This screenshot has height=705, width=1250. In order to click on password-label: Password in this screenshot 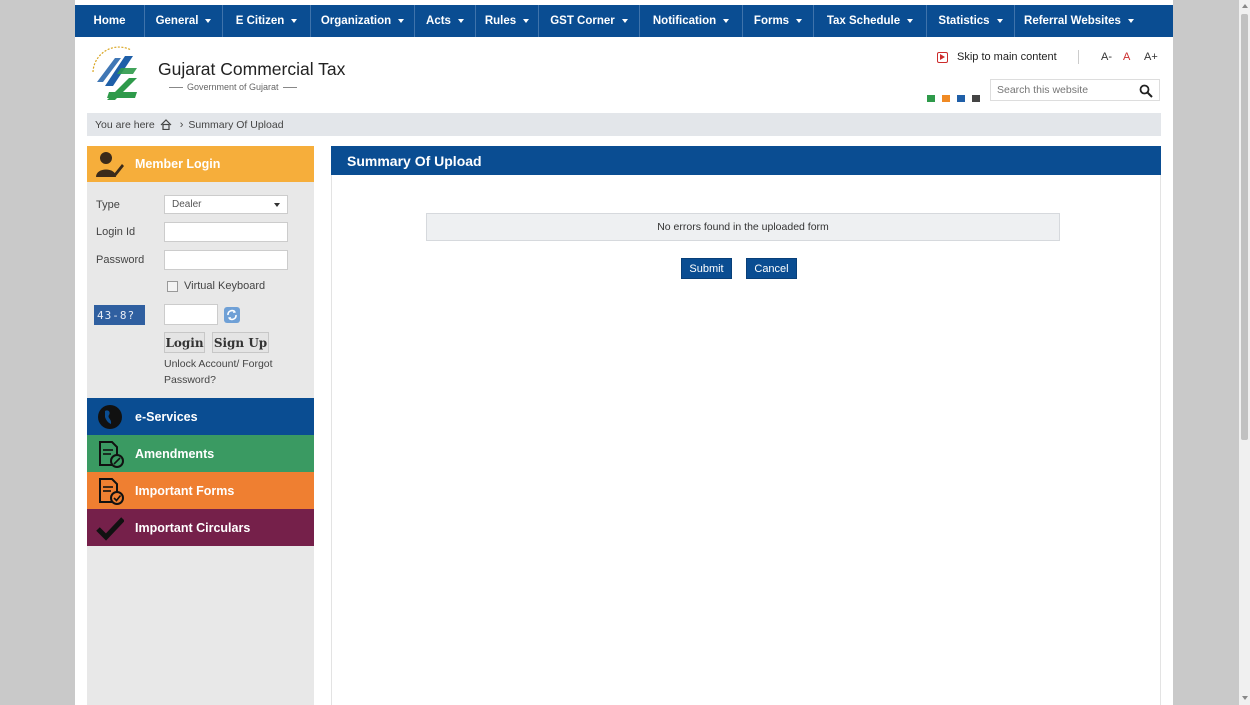, I will do `click(120, 260)`.